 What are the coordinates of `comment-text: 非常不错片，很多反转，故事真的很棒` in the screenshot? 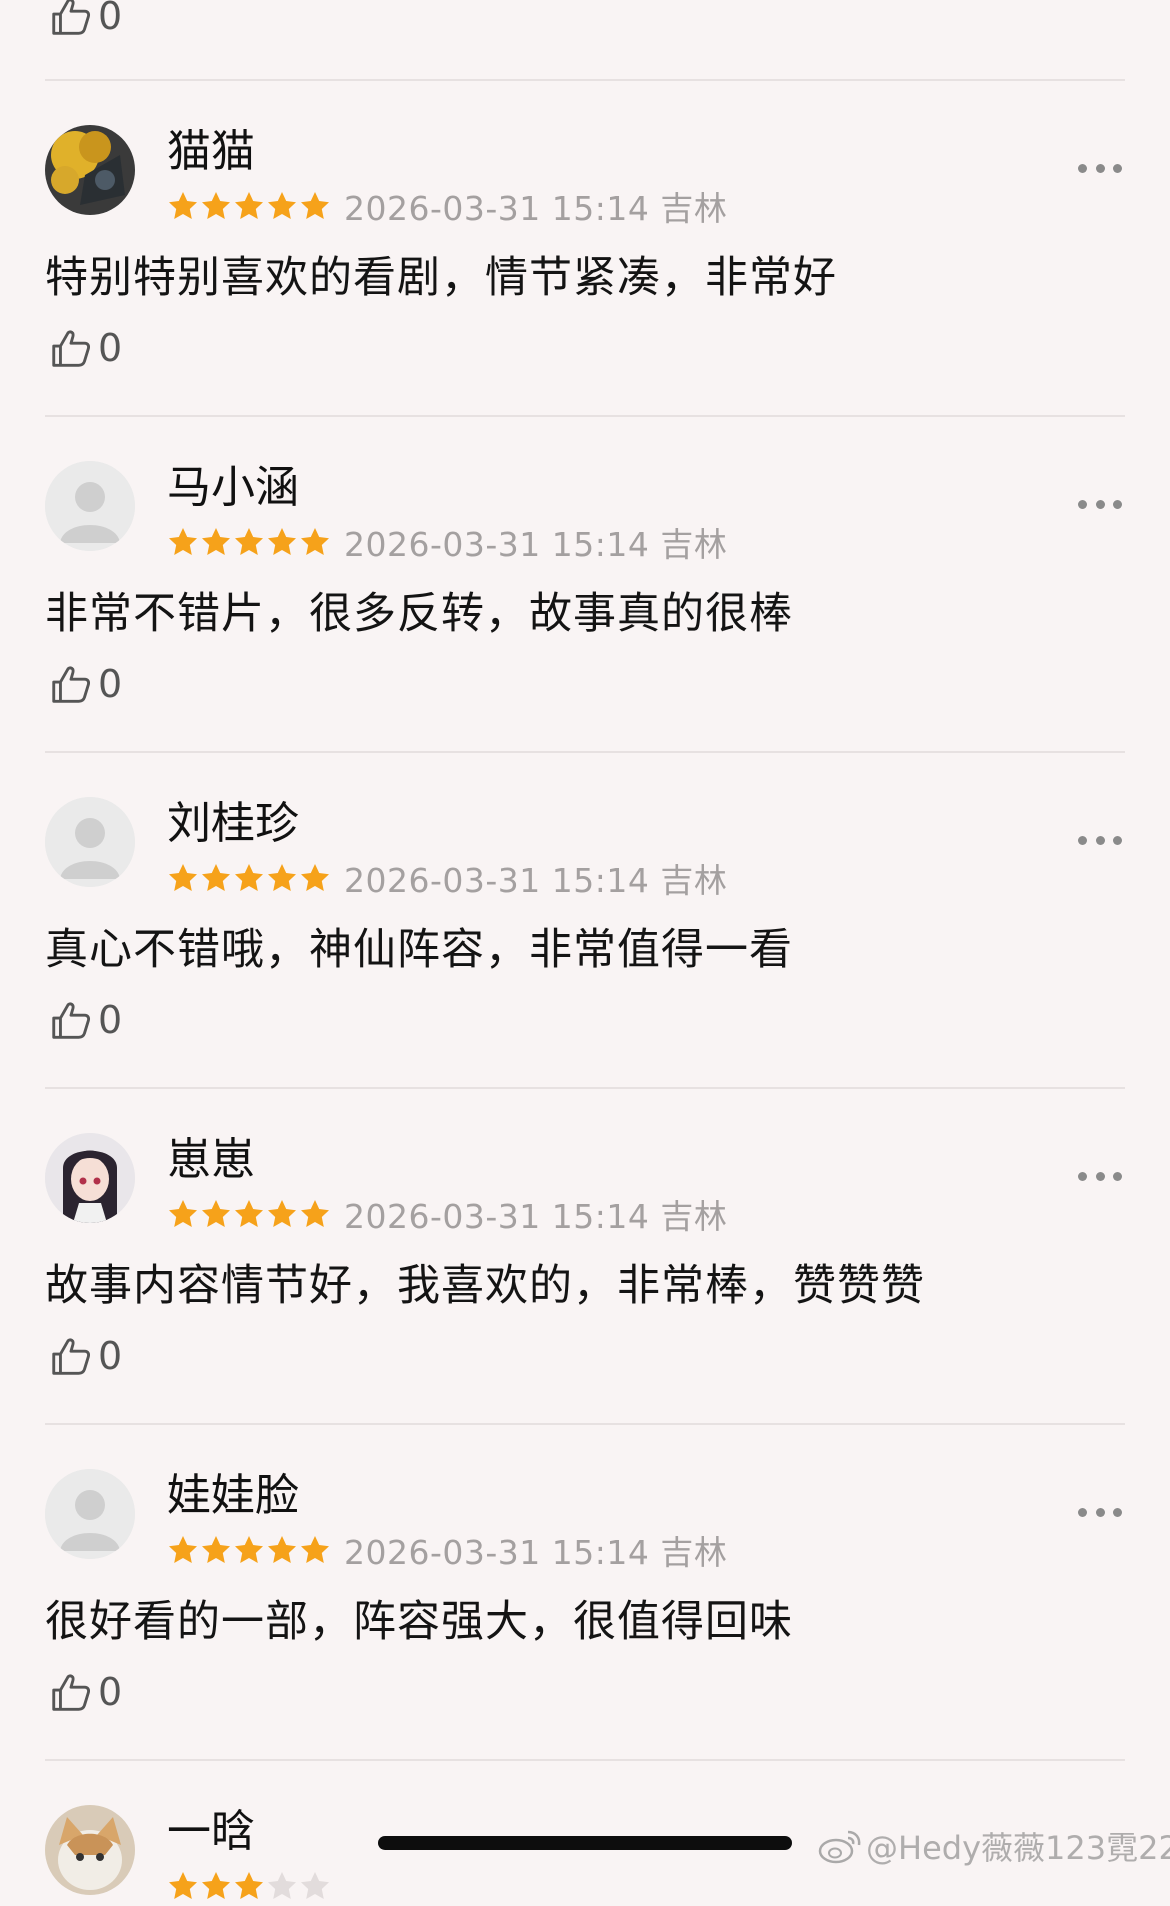 It's located at (419, 614).